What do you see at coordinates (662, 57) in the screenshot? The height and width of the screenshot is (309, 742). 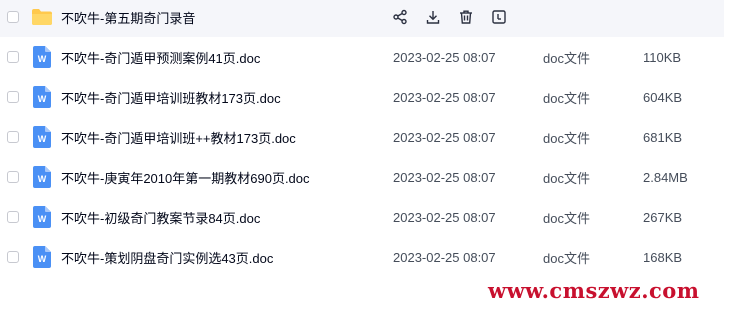 I see `file-size: 110KB` at bounding box center [662, 57].